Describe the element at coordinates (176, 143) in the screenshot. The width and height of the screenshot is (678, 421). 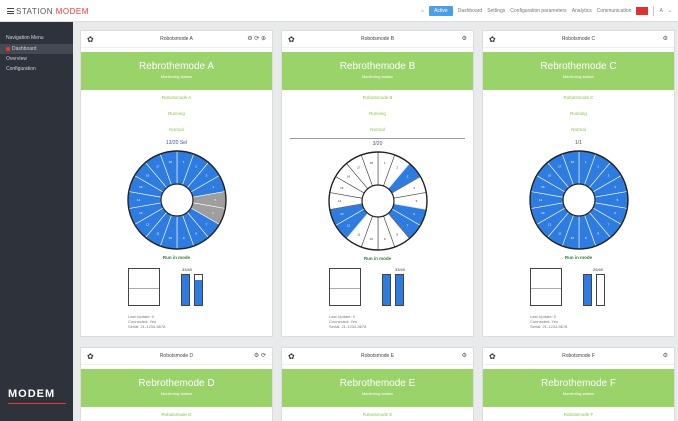
I see `capacity-label: 13/20 Sel` at that location.